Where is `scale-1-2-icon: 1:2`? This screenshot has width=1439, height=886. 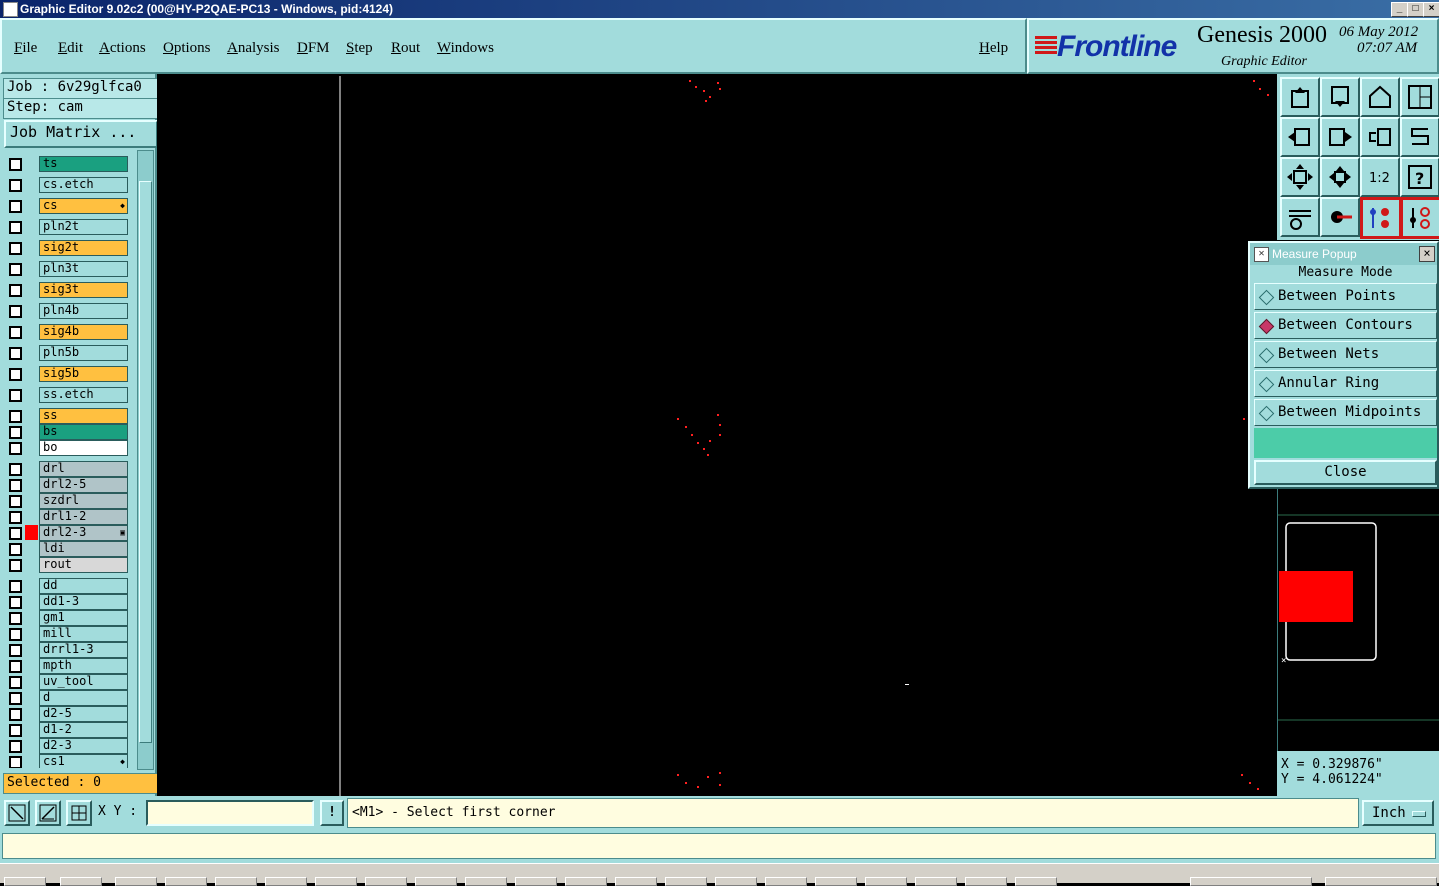 scale-1-2-icon: 1:2 is located at coordinates (1380, 177).